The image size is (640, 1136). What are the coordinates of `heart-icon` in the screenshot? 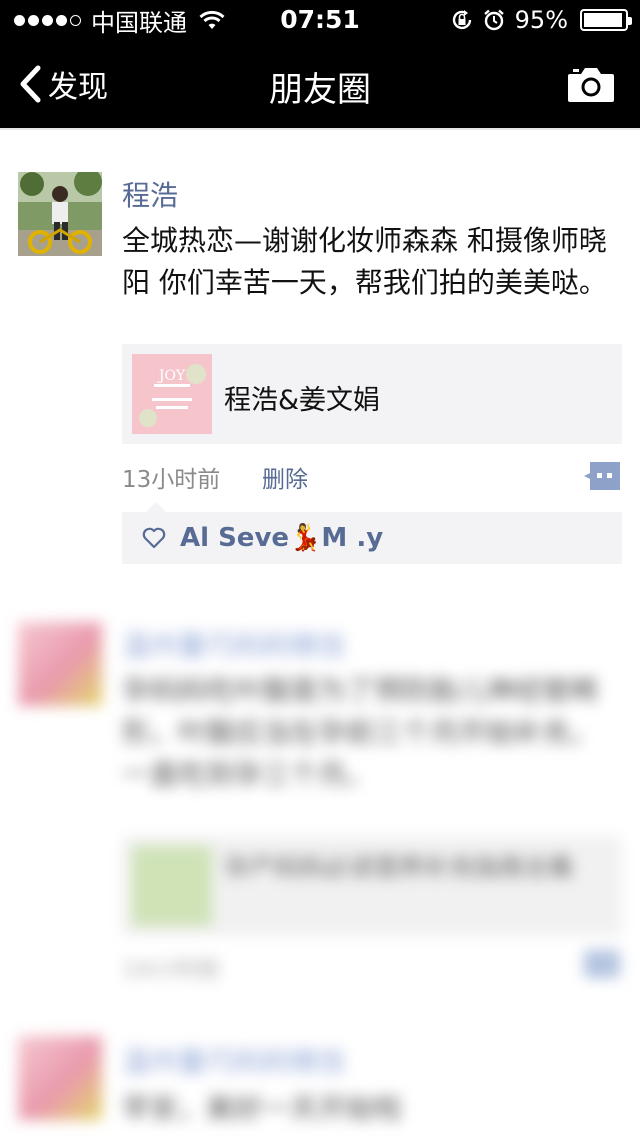 It's located at (154, 538).